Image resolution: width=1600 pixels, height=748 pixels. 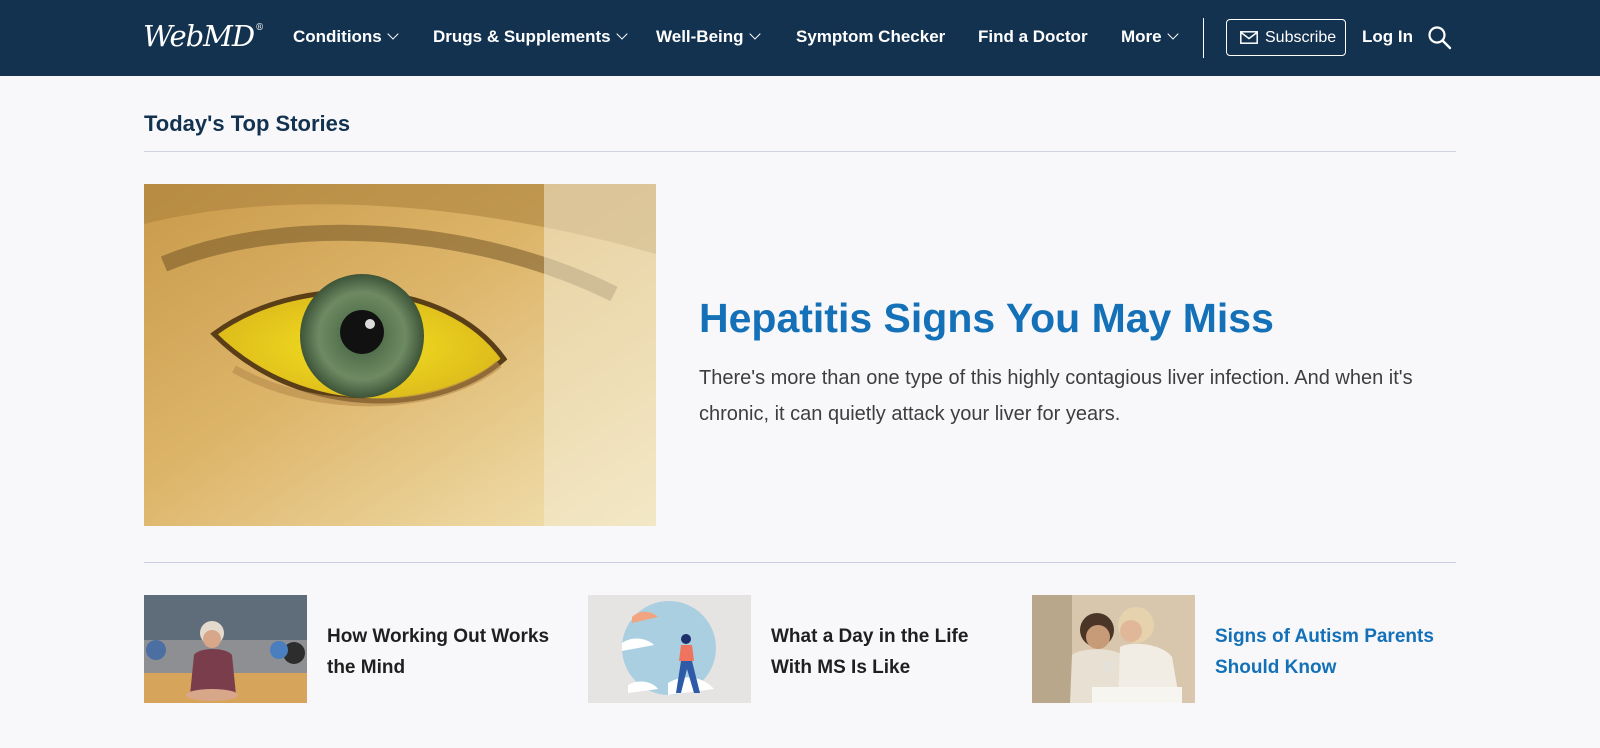 I want to click on ms-illustration, so click(x=669, y=649).